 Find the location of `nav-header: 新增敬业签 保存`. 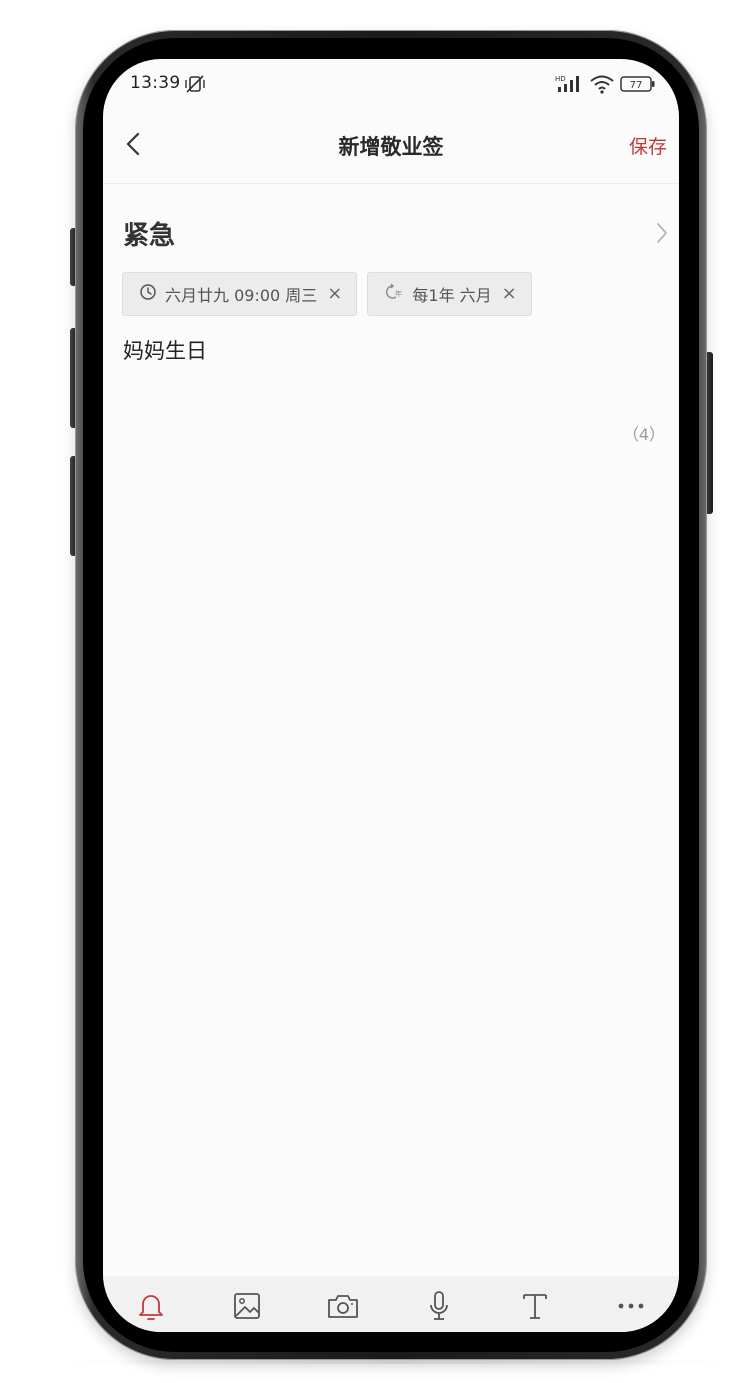

nav-header: 新增敬业签 保存 is located at coordinates (391, 147).